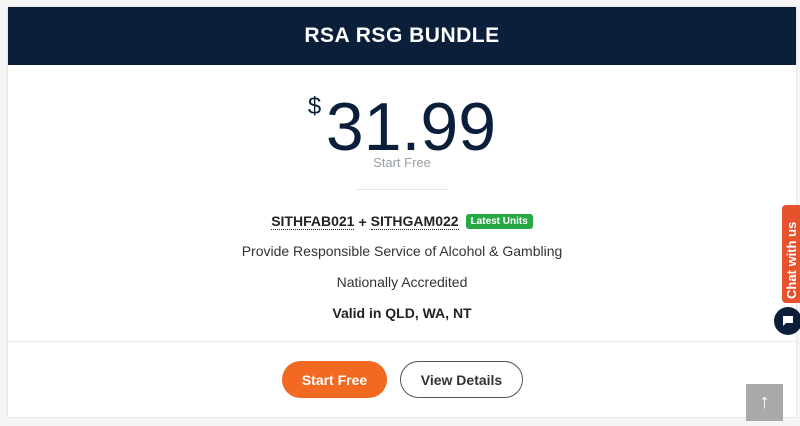 The image size is (800, 426). I want to click on chat-bubble-button, so click(787, 321).